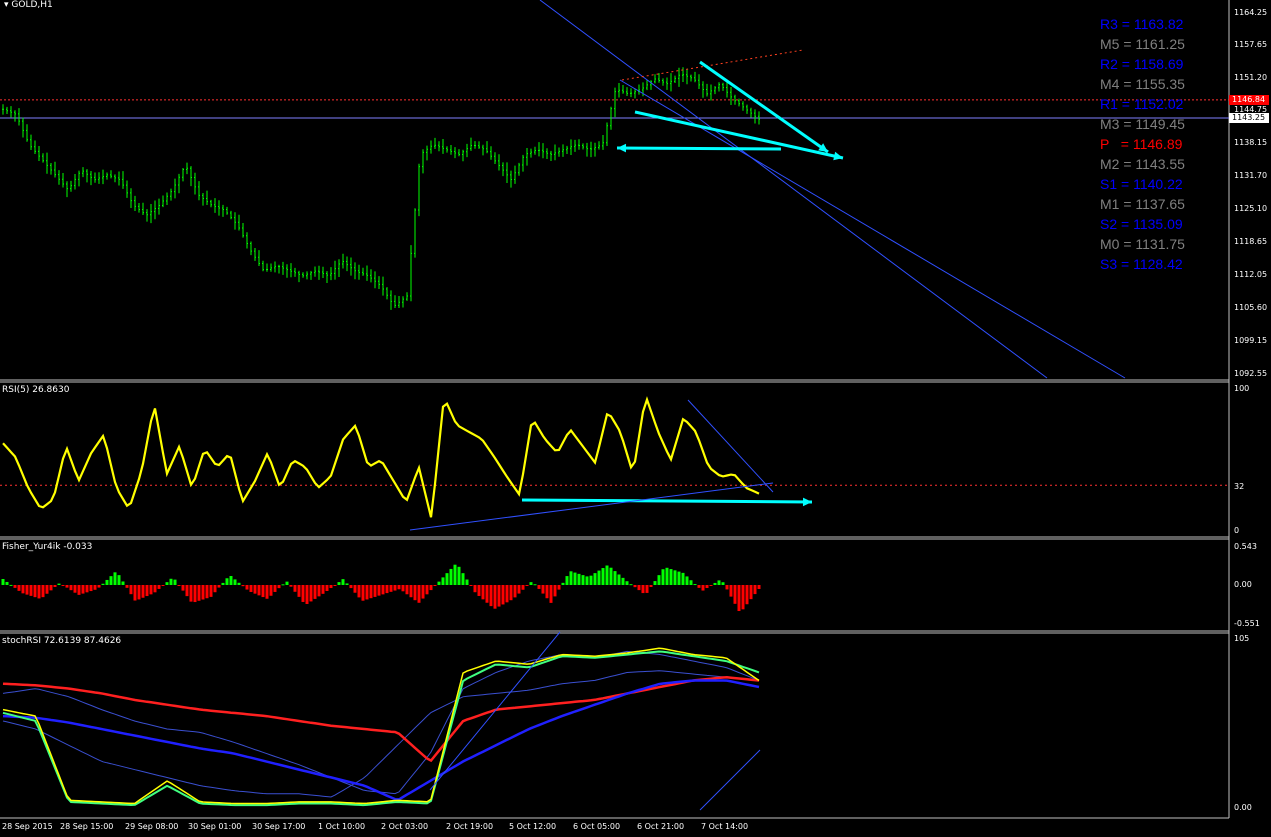 This screenshot has width=1271, height=837. Describe the element at coordinates (405, 826) in the screenshot. I see `time-tick: 2 Oct 03:00` at that location.